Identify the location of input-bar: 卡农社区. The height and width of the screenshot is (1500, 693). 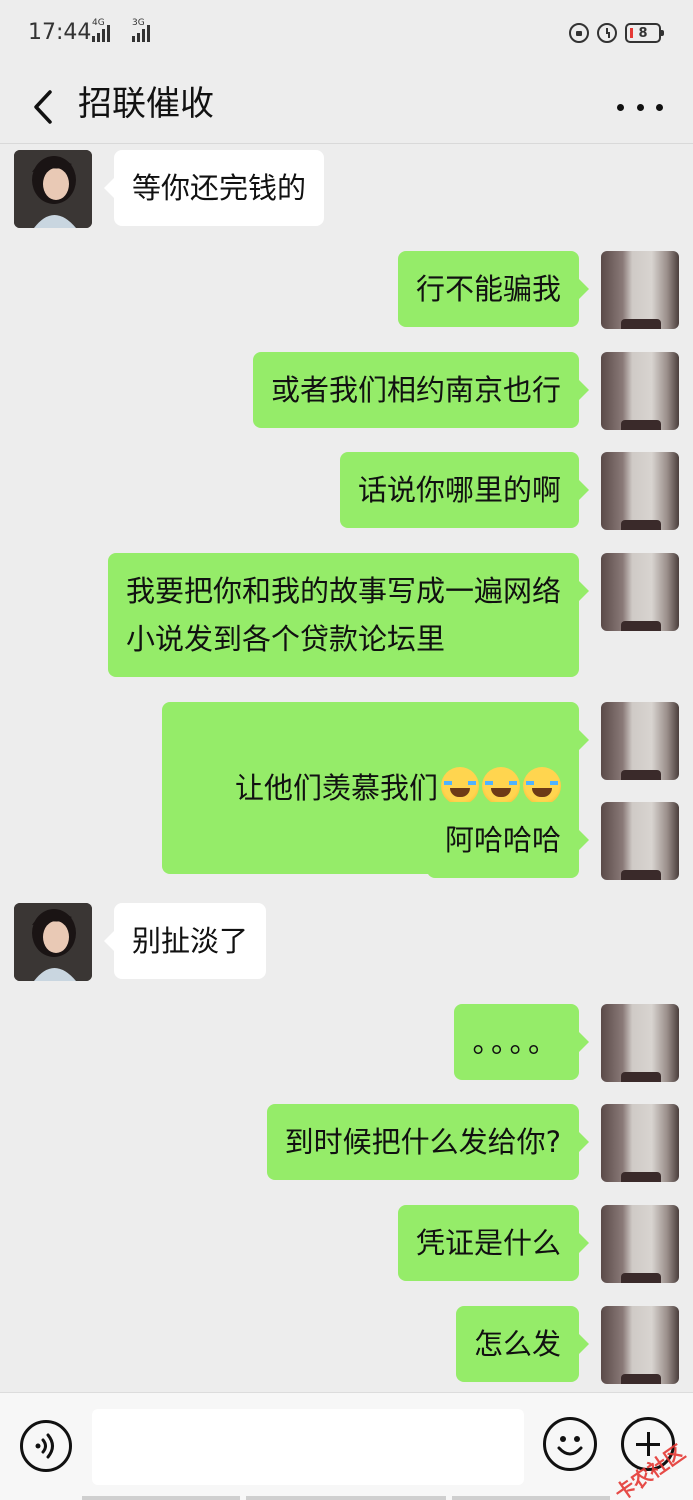
(346, 1446).